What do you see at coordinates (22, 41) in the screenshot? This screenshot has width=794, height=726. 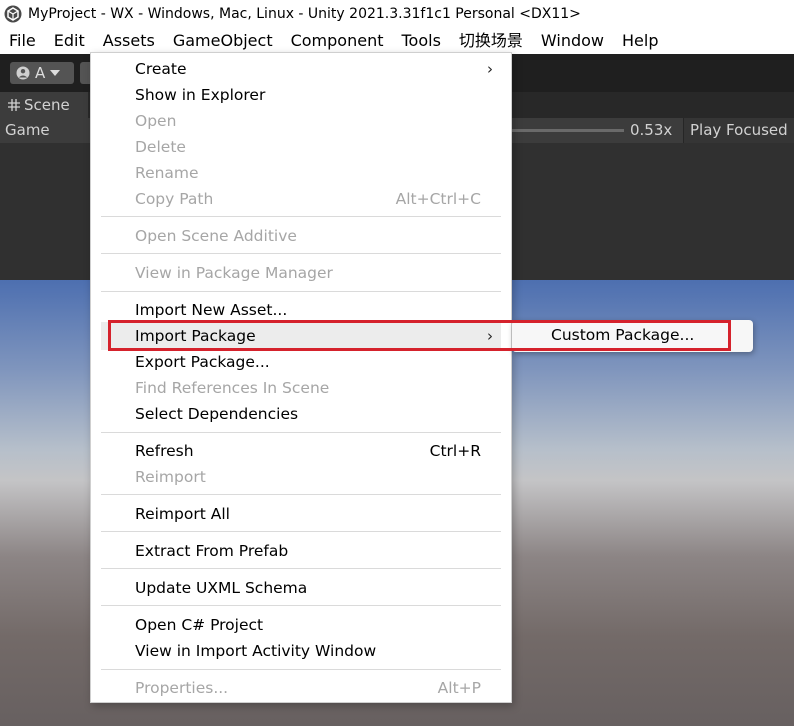 I see `menu-file: File` at bounding box center [22, 41].